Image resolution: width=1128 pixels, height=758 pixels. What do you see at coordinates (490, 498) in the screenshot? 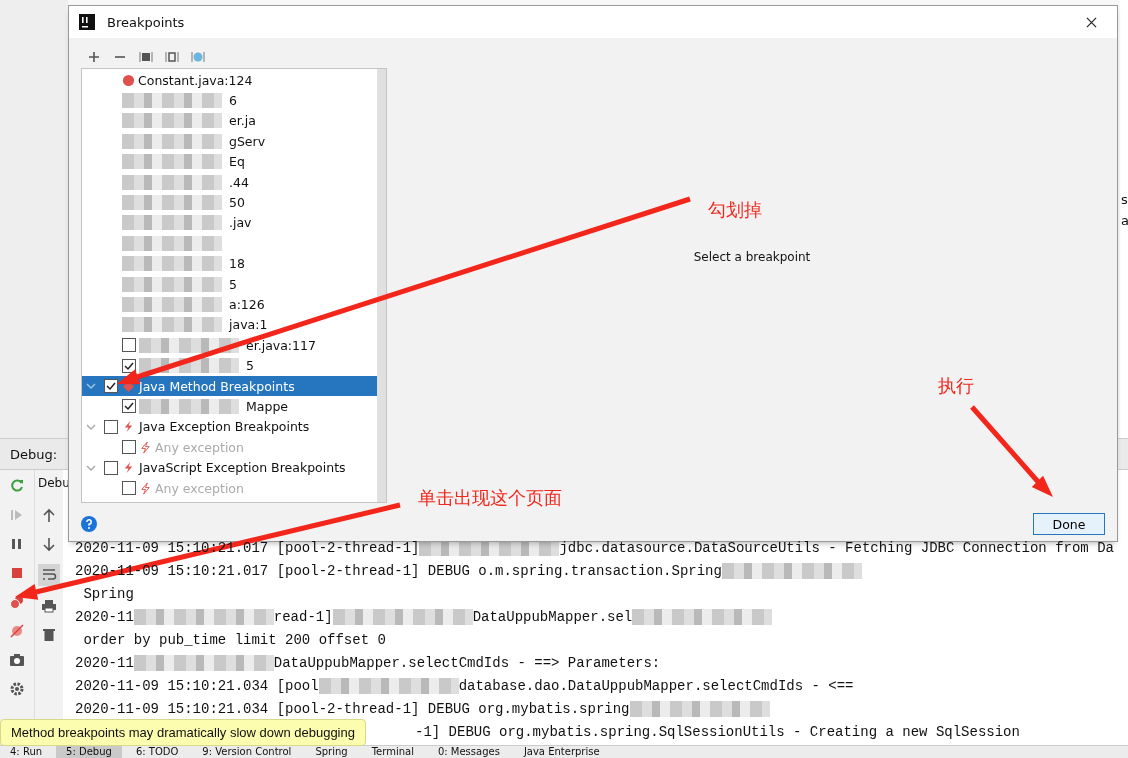
I see `annotation-text: 单击出现这个页面` at bounding box center [490, 498].